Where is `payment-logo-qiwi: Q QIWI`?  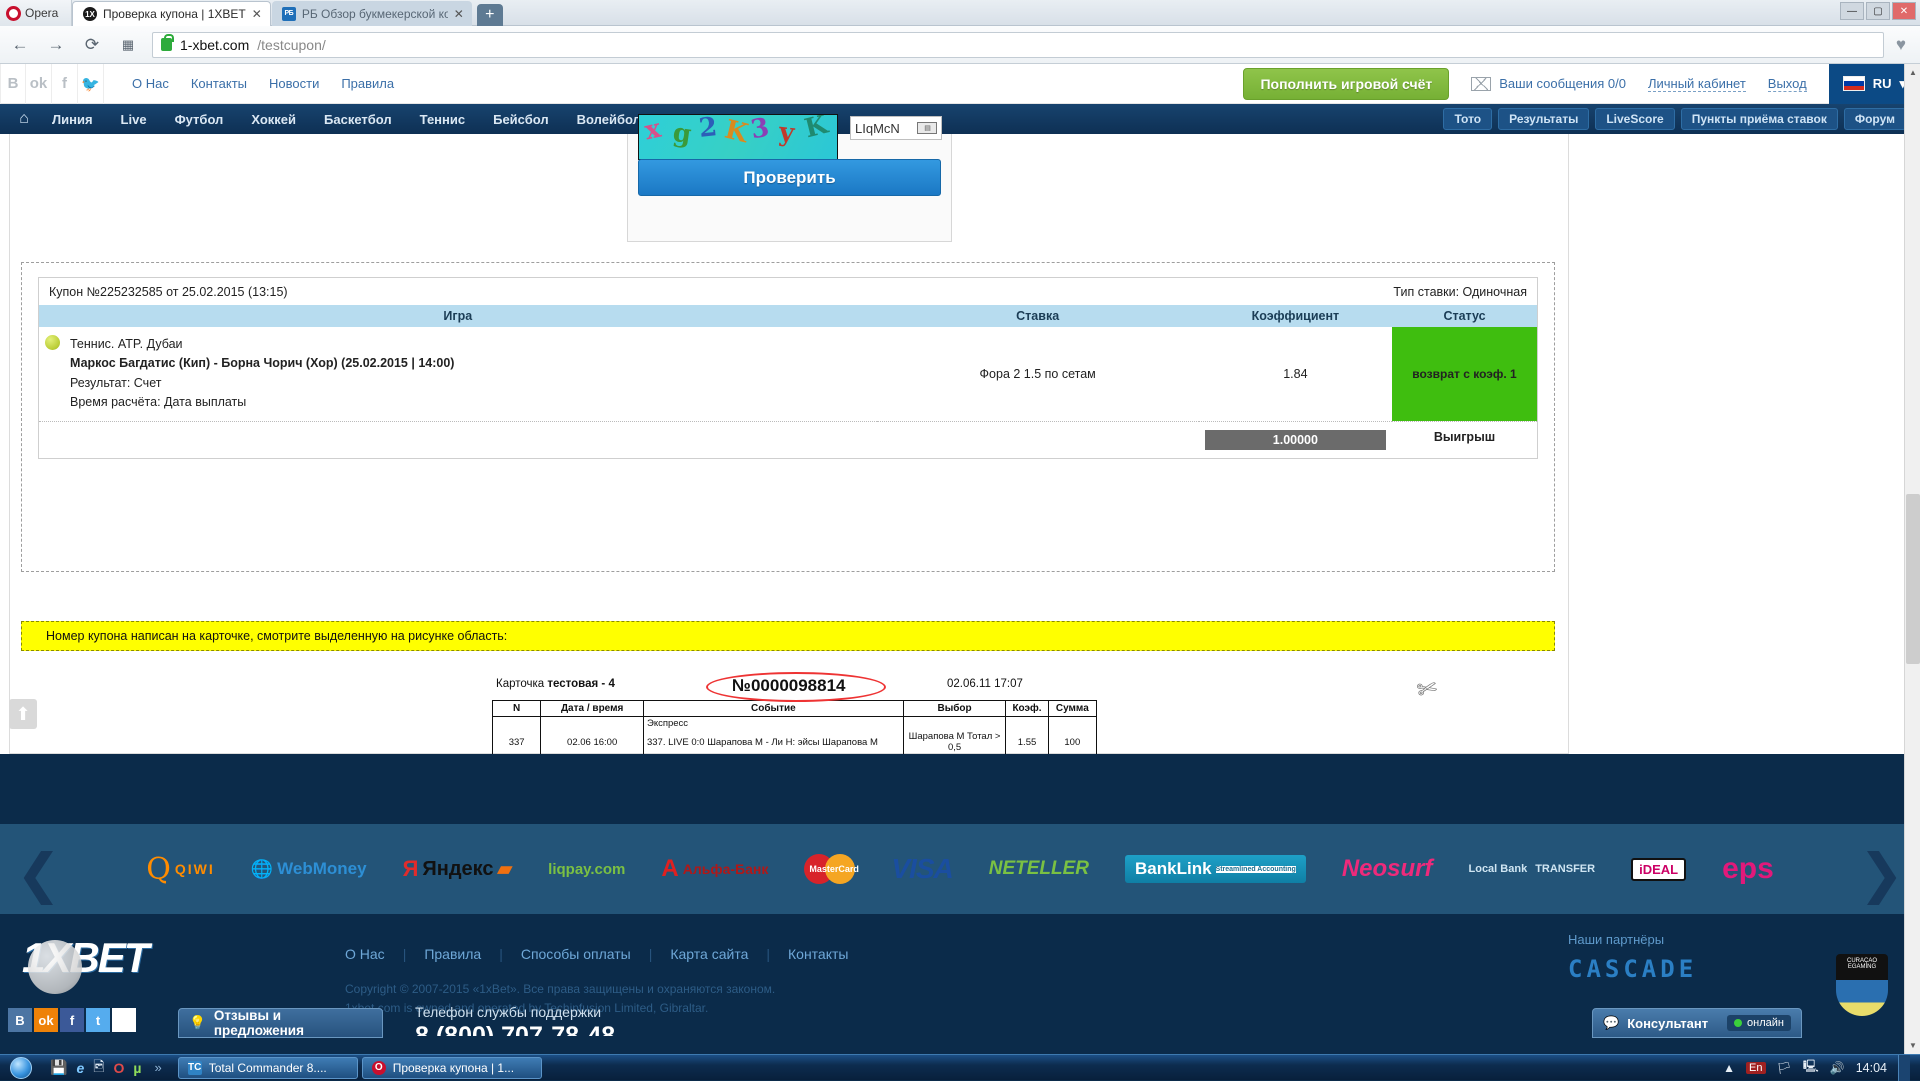 payment-logo-qiwi: Q QIWI is located at coordinates (180, 869).